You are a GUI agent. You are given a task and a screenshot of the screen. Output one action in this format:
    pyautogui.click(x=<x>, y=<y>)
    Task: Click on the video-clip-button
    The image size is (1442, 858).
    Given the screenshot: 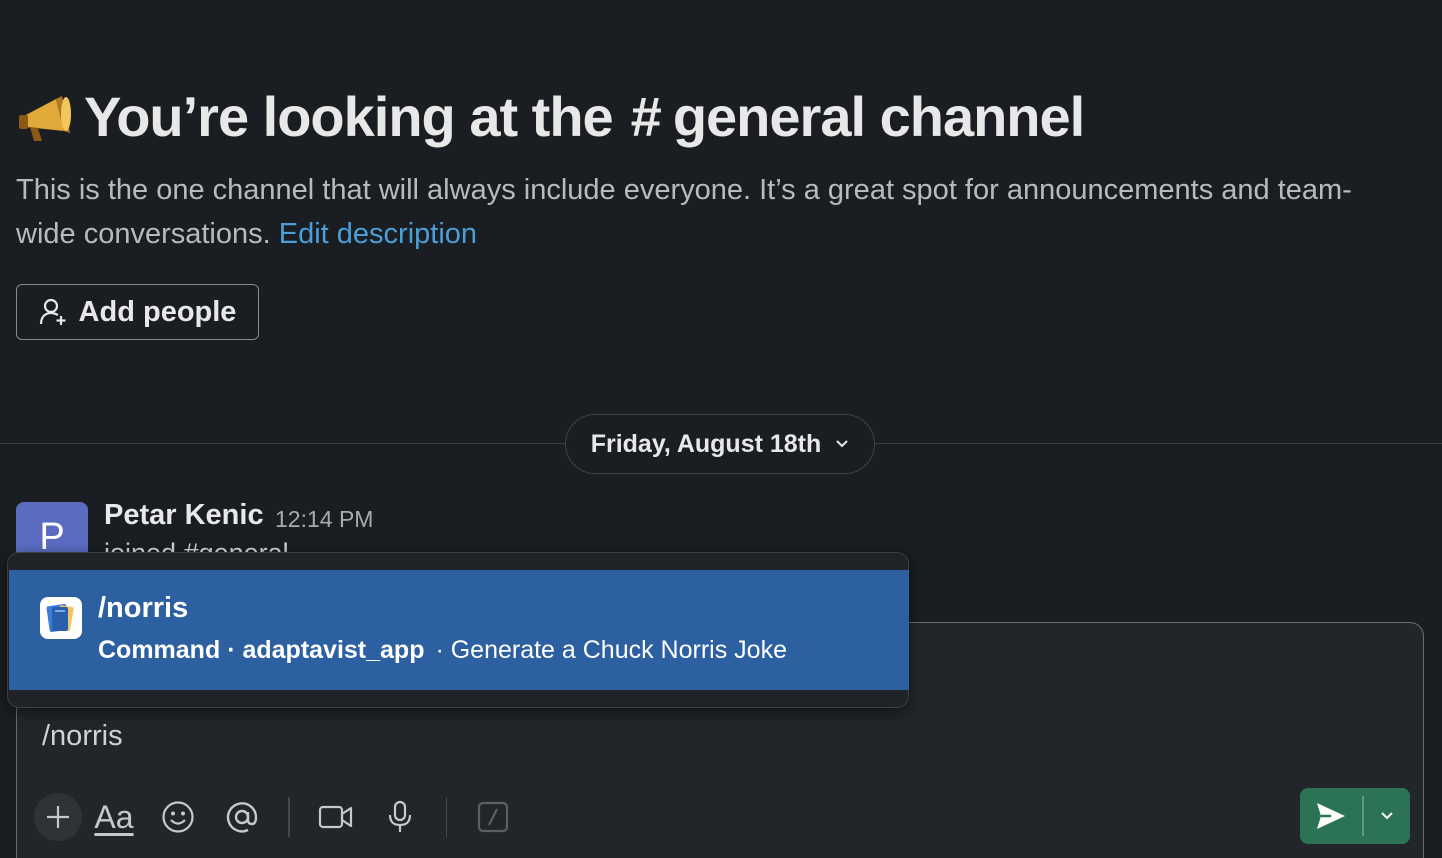 What is the action you would take?
    pyautogui.click(x=336, y=817)
    